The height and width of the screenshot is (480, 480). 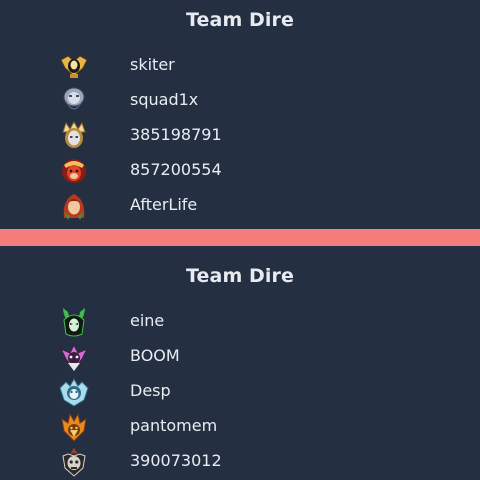 What do you see at coordinates (74, 101) in the screenshot?
I see `hero-bearded-elder-icon` at bounding box center [74, 101].